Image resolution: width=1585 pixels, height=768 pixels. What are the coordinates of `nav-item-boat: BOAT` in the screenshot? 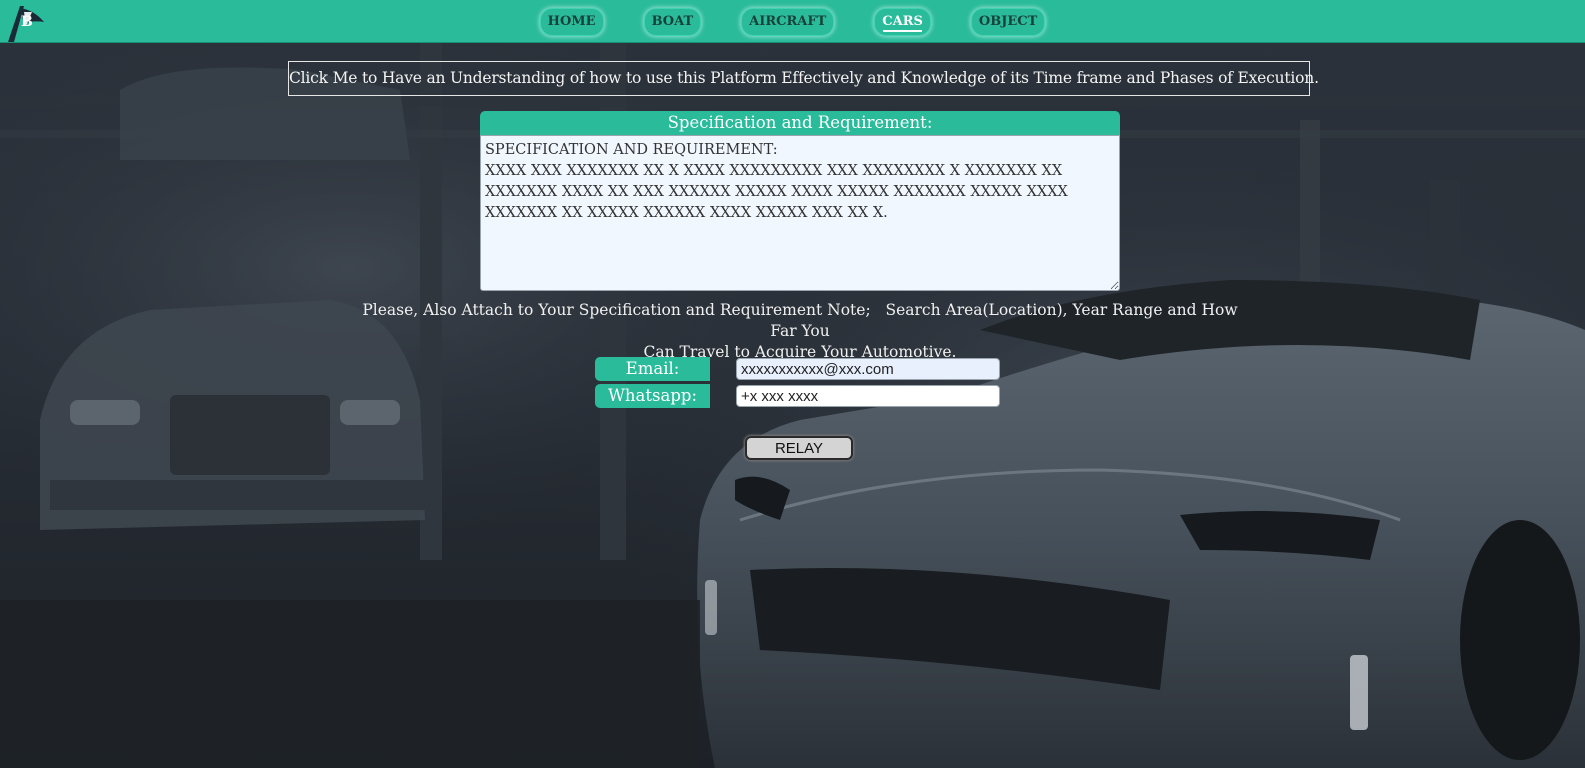 It's located at (672, 22).